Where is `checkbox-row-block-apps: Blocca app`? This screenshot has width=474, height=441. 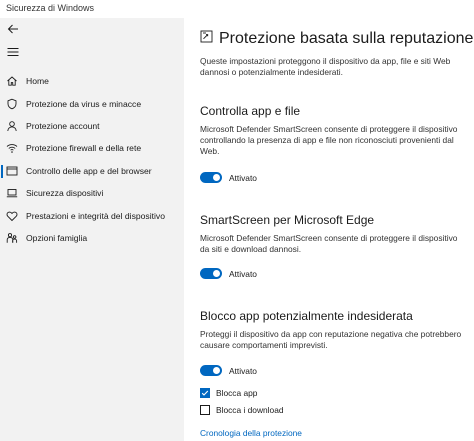
checkbox-row-block-apps: Blocca app is located at coordinates (228, 393).